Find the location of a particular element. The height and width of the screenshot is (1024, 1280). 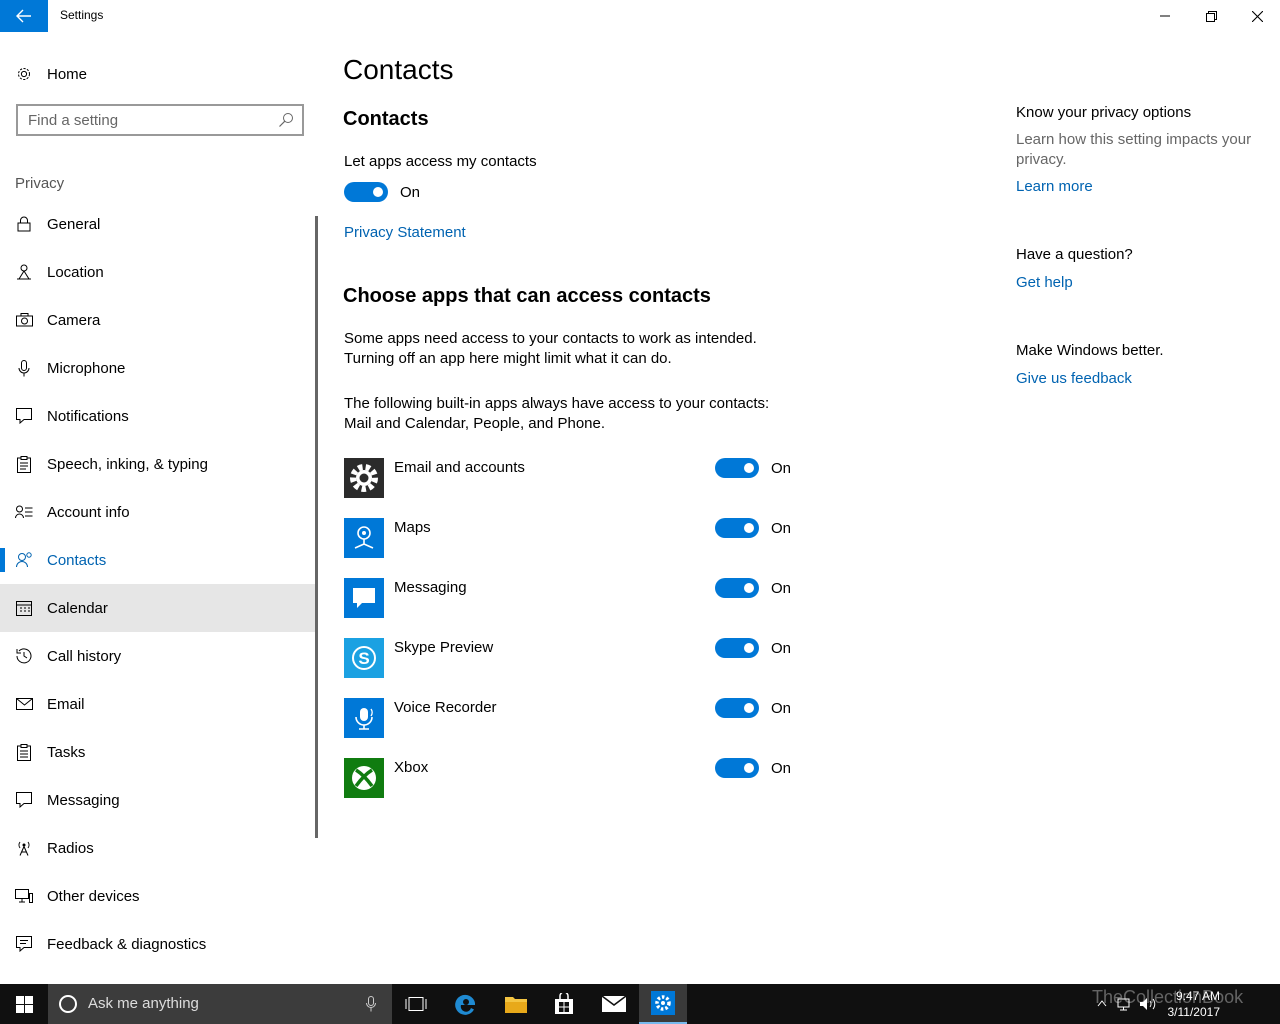

app-toggle-maps is located at coordinates (737, 528).